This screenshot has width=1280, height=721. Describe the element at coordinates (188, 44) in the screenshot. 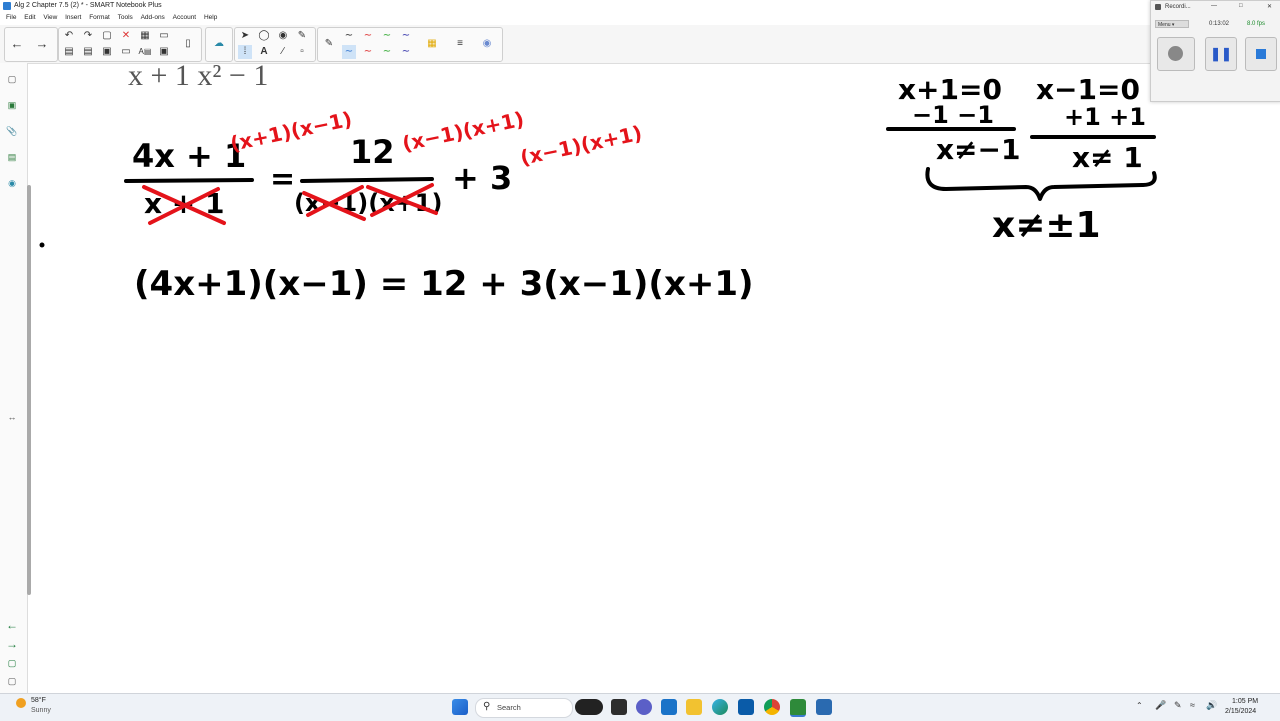

I see `document-camera-icon: ▯` at that location.